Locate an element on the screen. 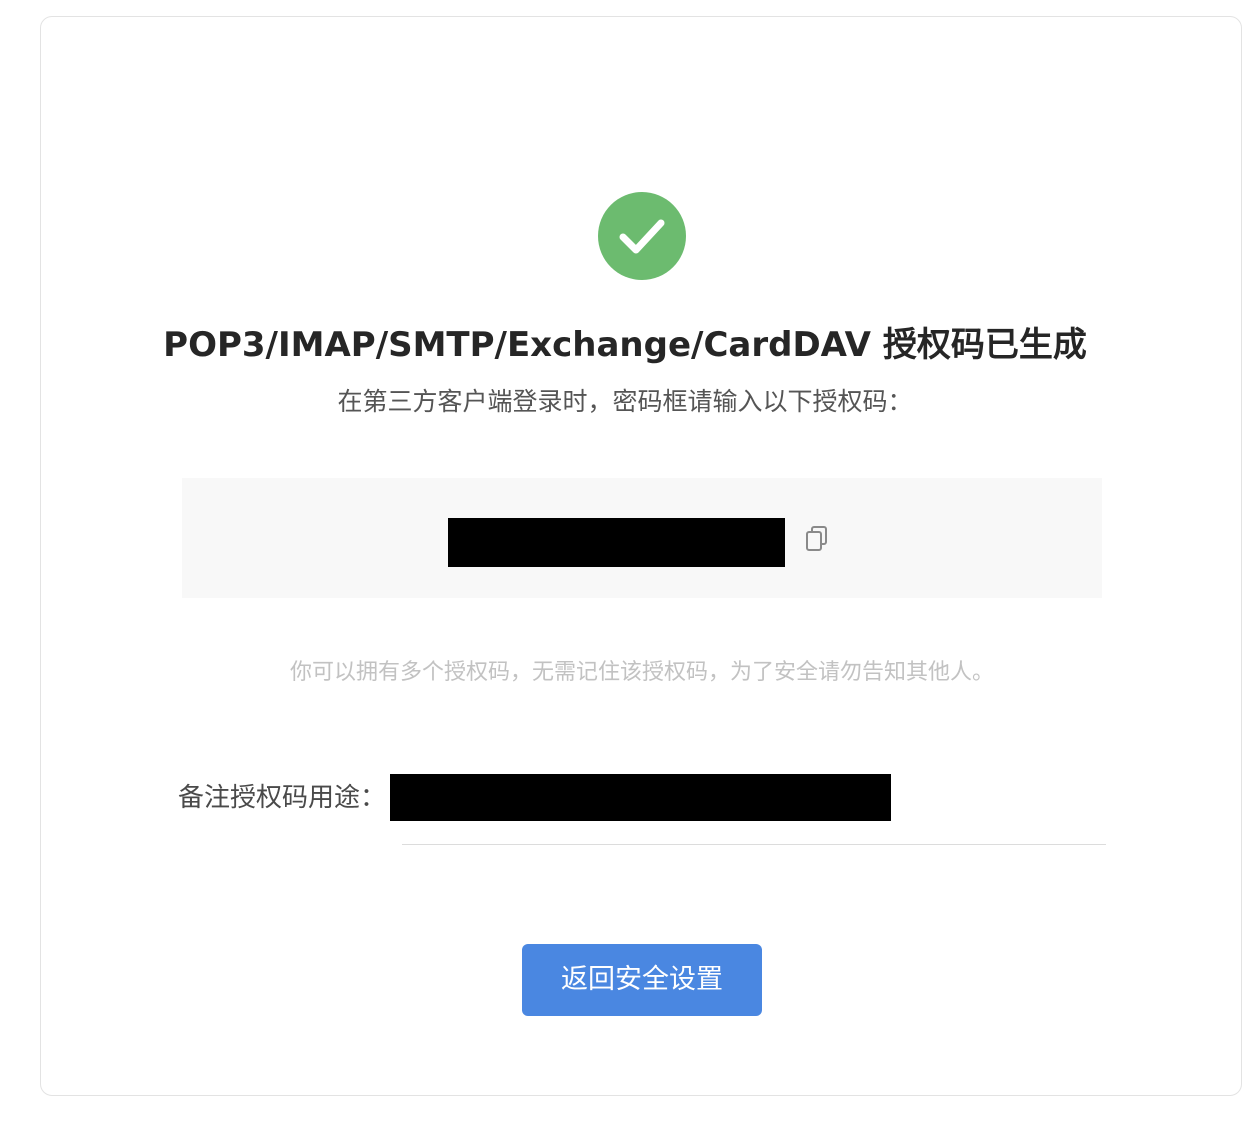 Image resolution: width=1250 pixels, height=1124 pixels. remark-input is located at coordinates (640, 797).